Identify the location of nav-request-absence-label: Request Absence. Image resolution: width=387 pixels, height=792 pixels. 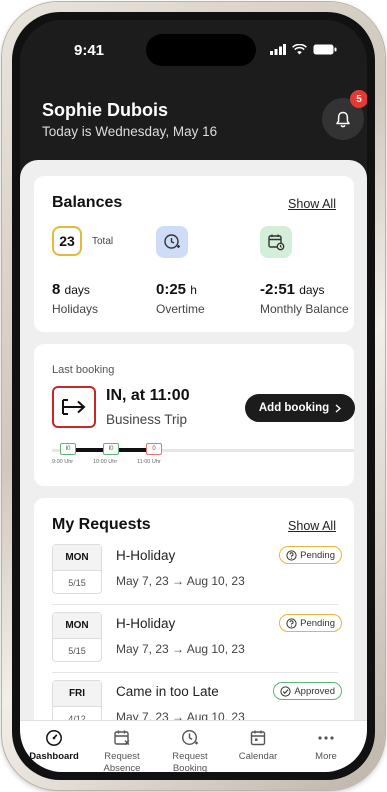
(122, 761).